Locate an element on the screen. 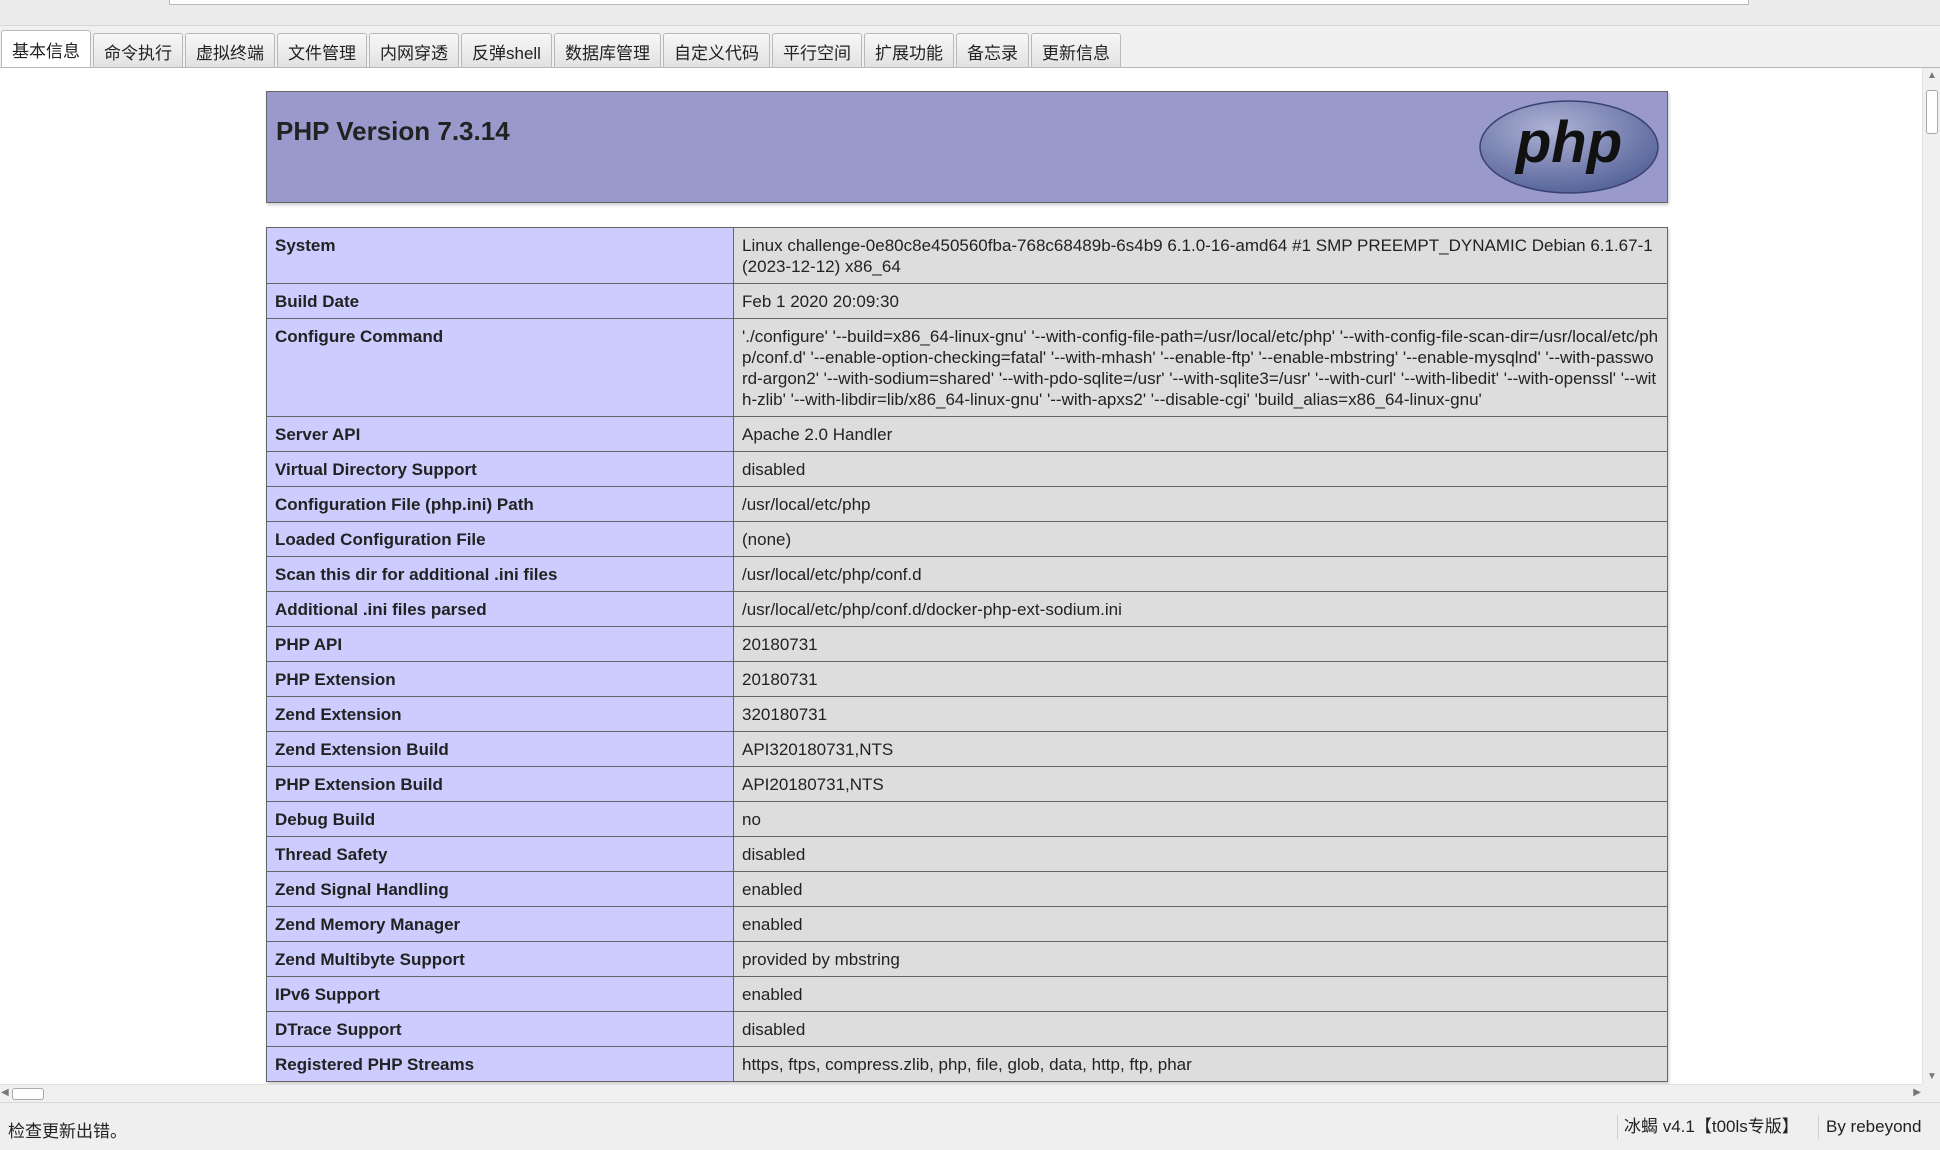 Image resolution: width=1940 pixels, height=1150 pixels. row-value: Feb 1 2020 20:09:30 is located at coordinates (1200, 301).